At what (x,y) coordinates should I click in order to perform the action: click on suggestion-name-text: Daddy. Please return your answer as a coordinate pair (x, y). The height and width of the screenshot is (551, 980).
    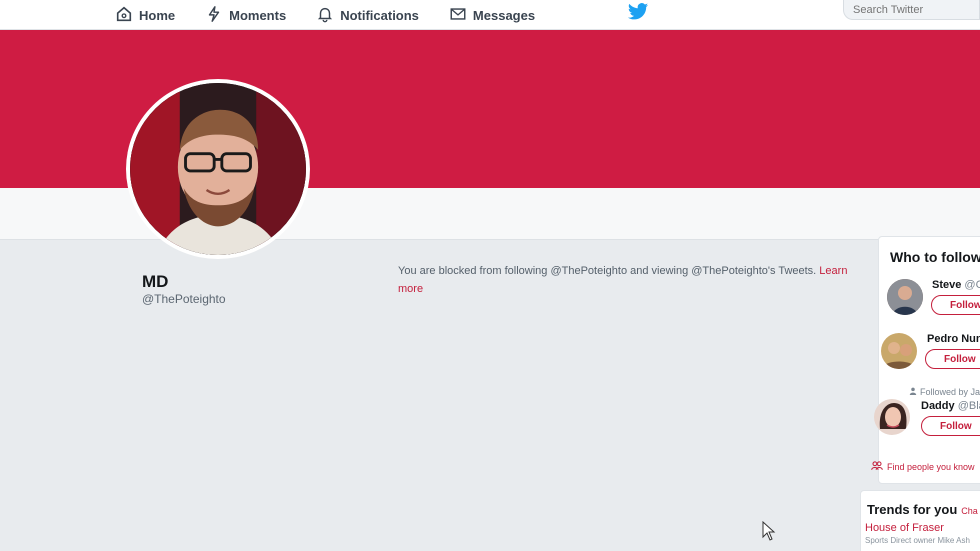
    Looking at the image, I should click on (938, 406).